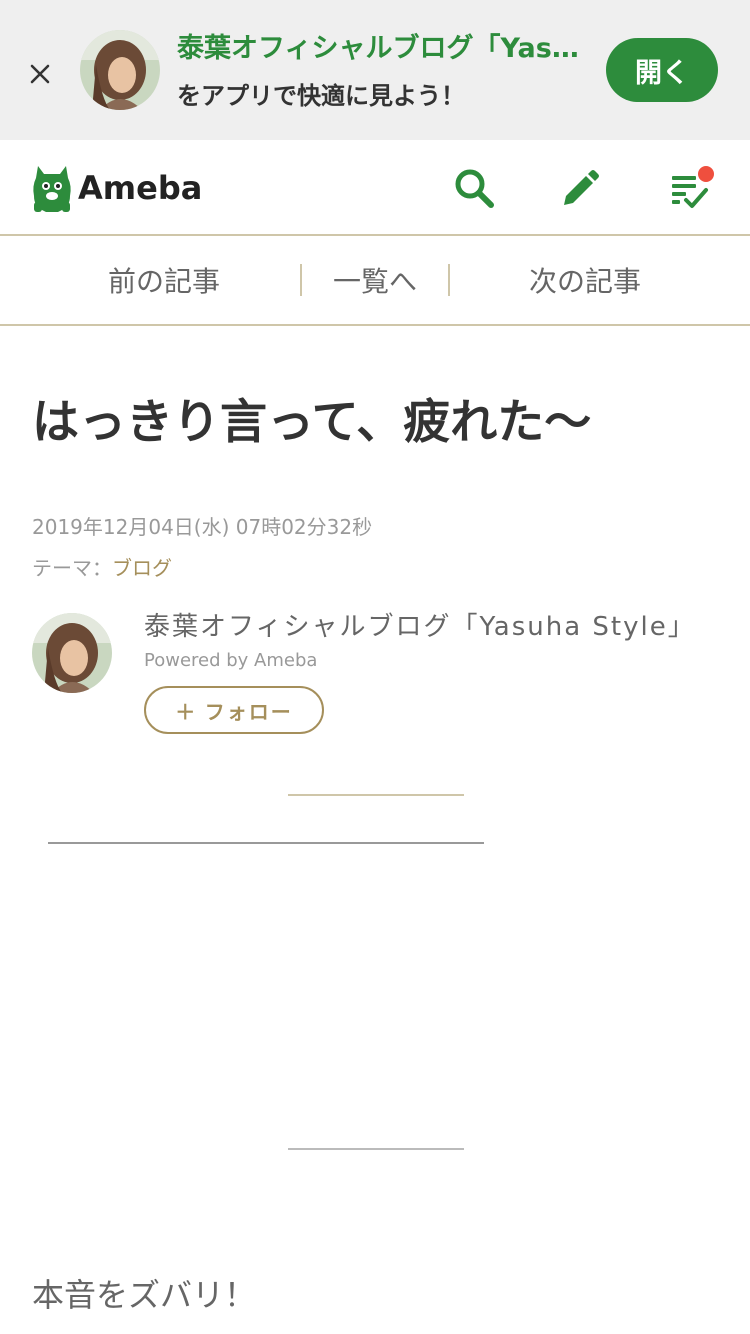 The height and width of the screenshot is (1334, 750). What do you see at coordinates (120, 70) in the screenshot?
I see `banner-avatar` at bounding box center [120, 70].